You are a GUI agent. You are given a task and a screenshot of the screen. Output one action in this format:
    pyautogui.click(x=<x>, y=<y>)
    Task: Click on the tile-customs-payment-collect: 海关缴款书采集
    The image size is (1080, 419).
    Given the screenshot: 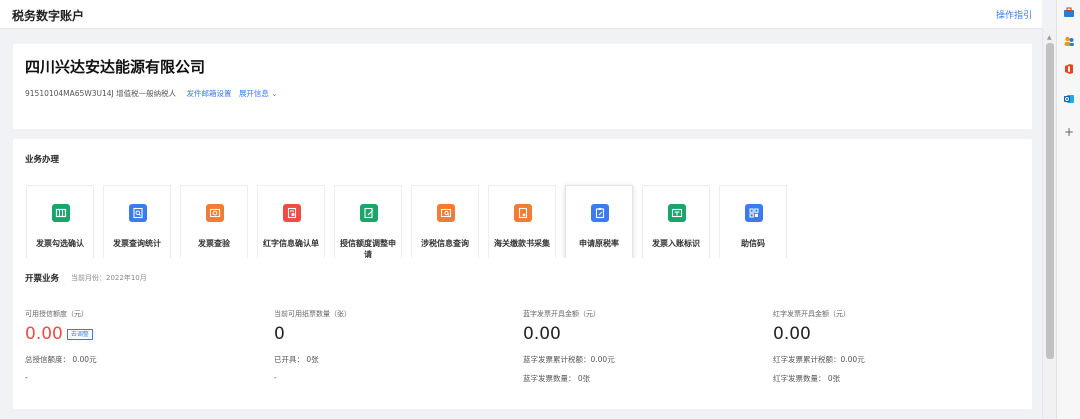 What is the action you would take?
    pyautogui.click(x=522, y=225)
    